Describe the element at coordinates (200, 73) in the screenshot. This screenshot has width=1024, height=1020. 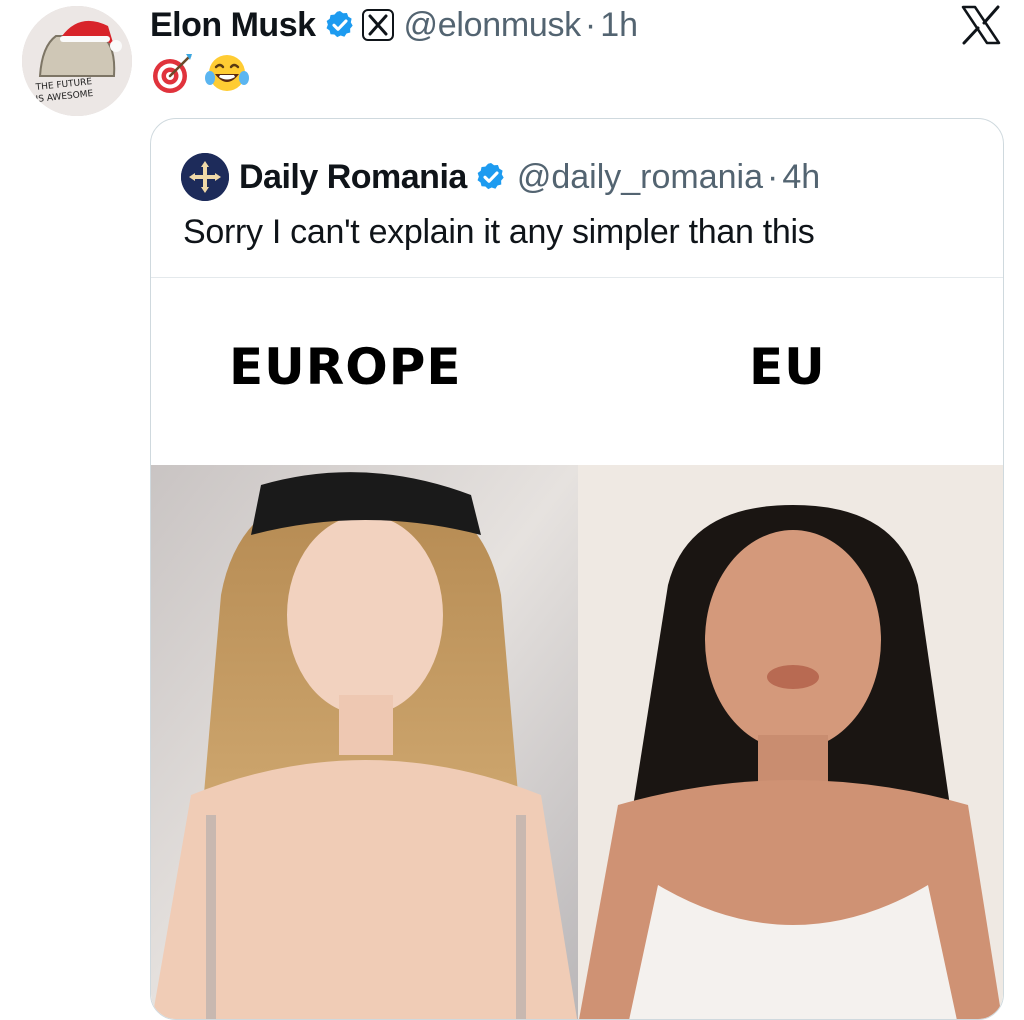
I see `post-emoji-text` at that location.